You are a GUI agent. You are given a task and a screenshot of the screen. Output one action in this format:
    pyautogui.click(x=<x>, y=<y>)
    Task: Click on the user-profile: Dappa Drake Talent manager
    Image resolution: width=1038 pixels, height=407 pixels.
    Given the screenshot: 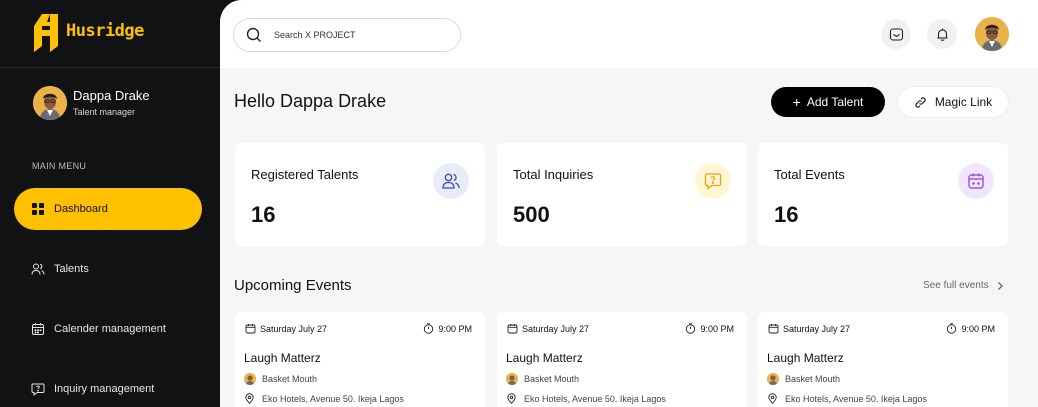 What is the action you would take?
    pyautogui.click(x=91, y=103)
    